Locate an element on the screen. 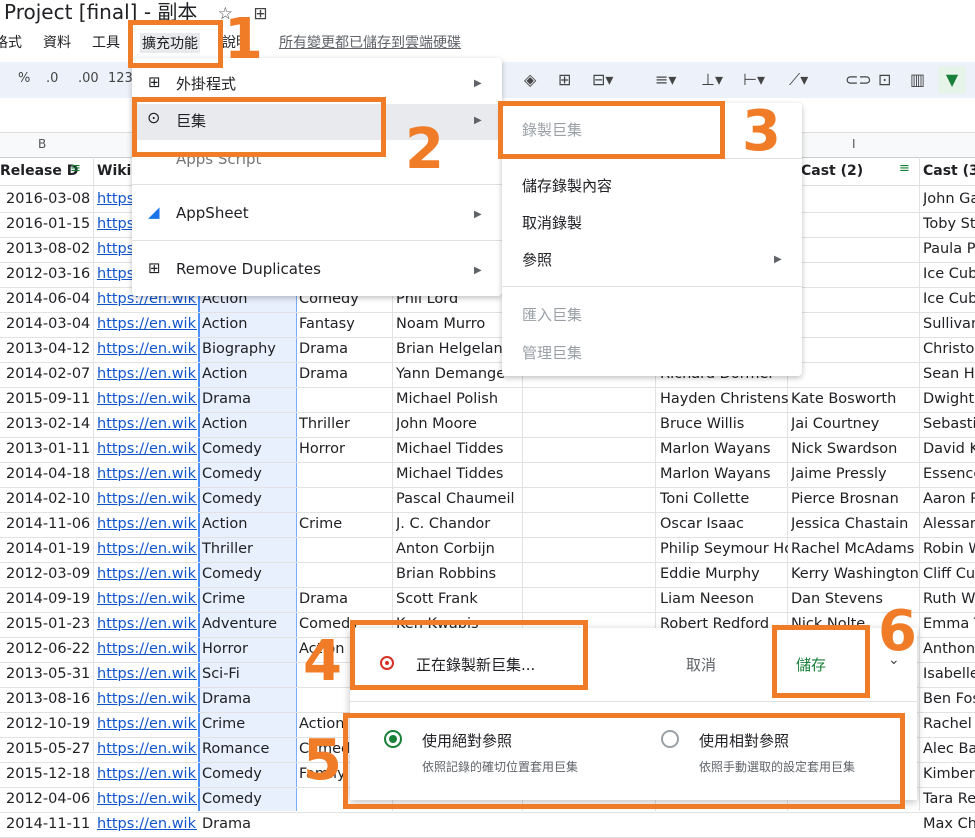 The image size is (975, 838). cell-cast3: Robin W is located at coordinates (949, 549).